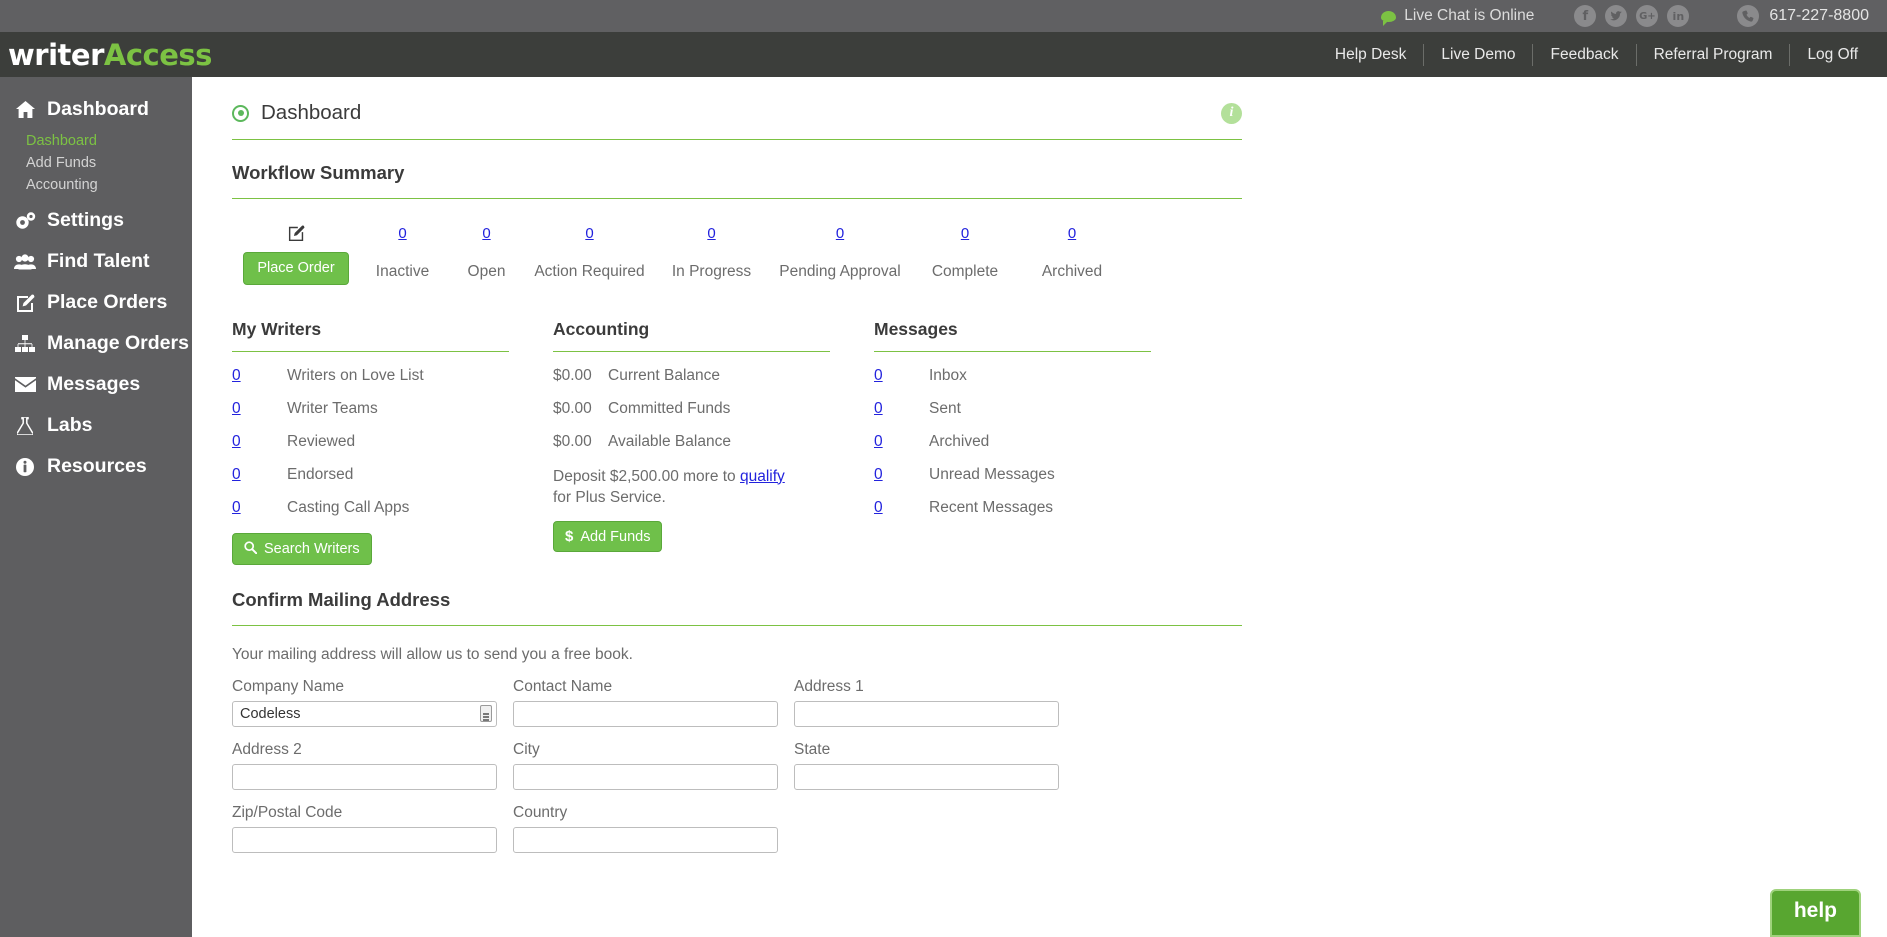  What do you see at coordinates (926, 714) in the screenshot?
I see `address-1-input` at bounding box center [926, 714].